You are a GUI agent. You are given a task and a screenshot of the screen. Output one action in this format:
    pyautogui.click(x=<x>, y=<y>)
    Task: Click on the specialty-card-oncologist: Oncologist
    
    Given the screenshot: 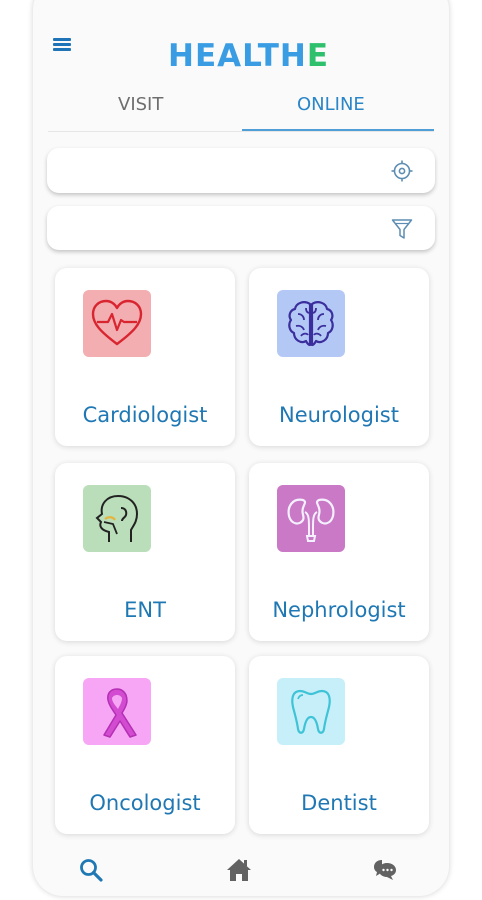 What is the action you would take?
    pyautogui.click(x=145, y=745)
    